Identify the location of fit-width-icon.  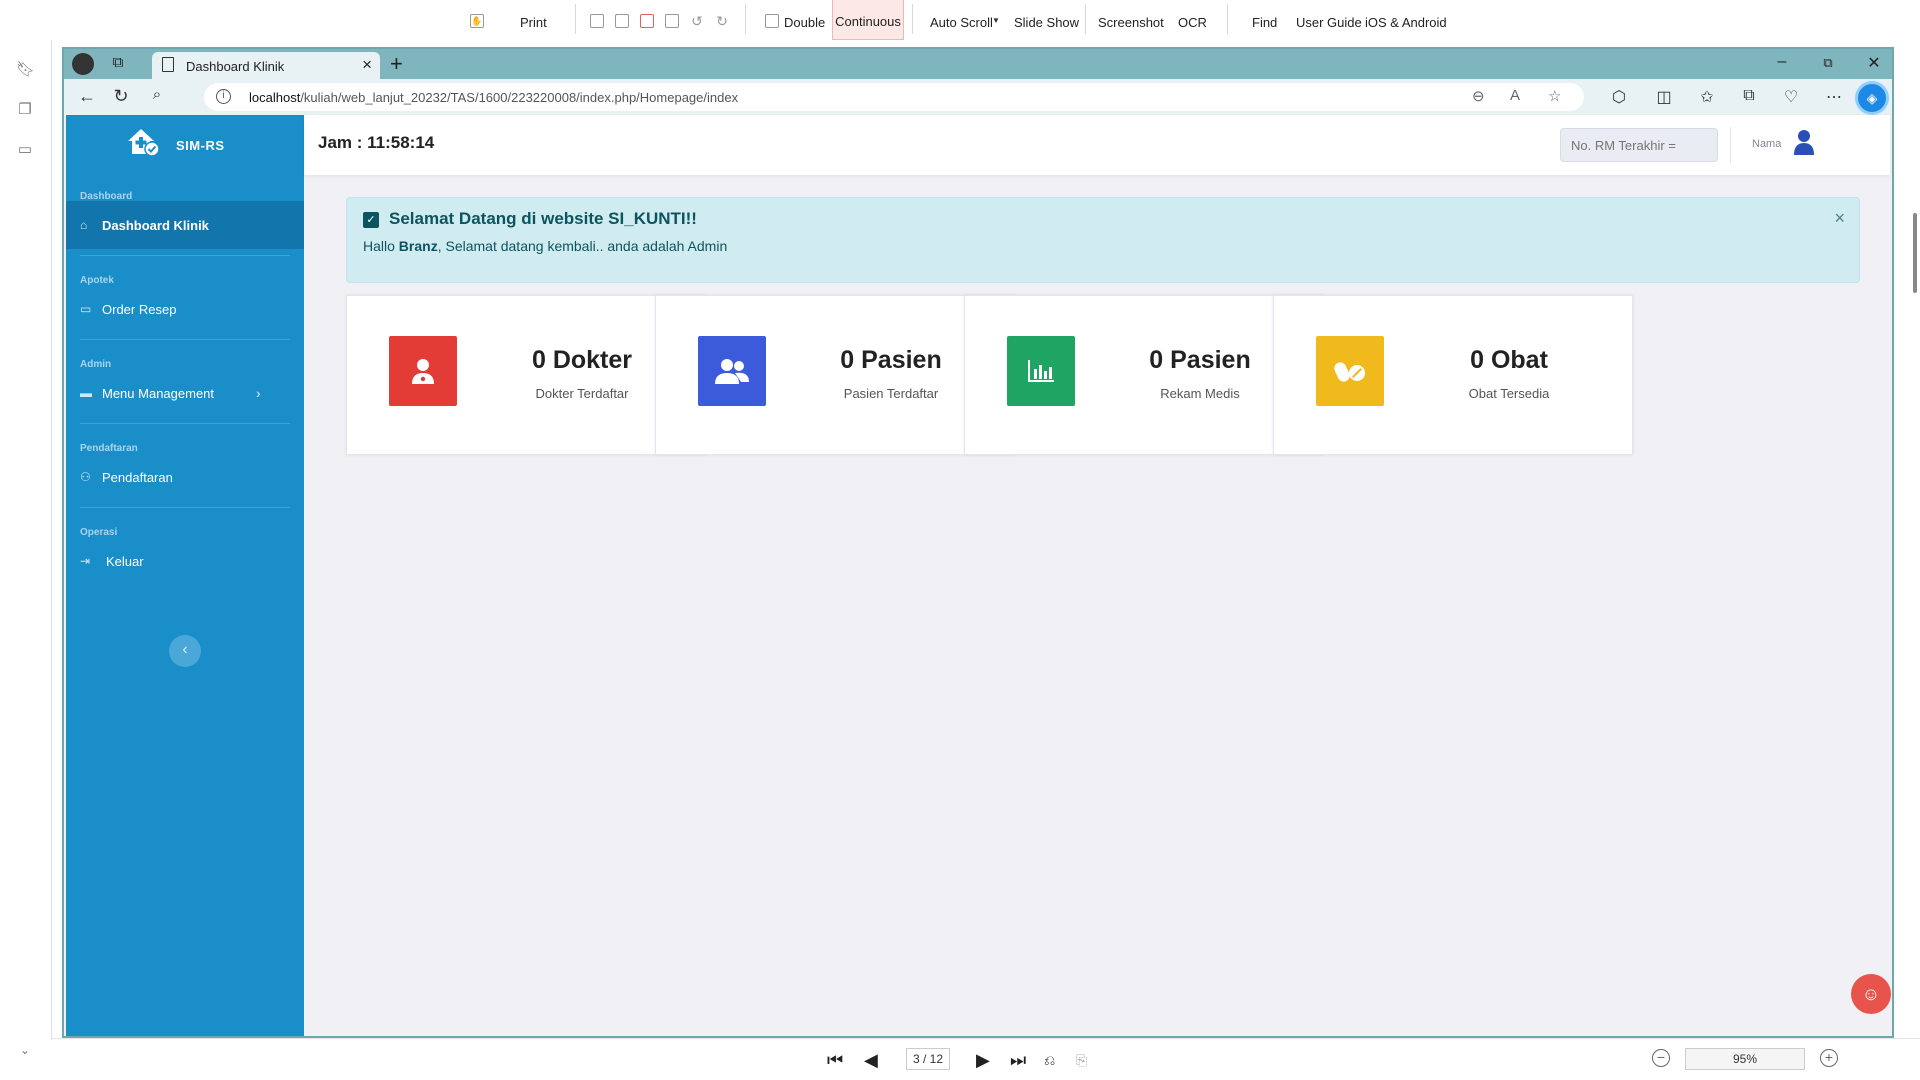
(597, 21).